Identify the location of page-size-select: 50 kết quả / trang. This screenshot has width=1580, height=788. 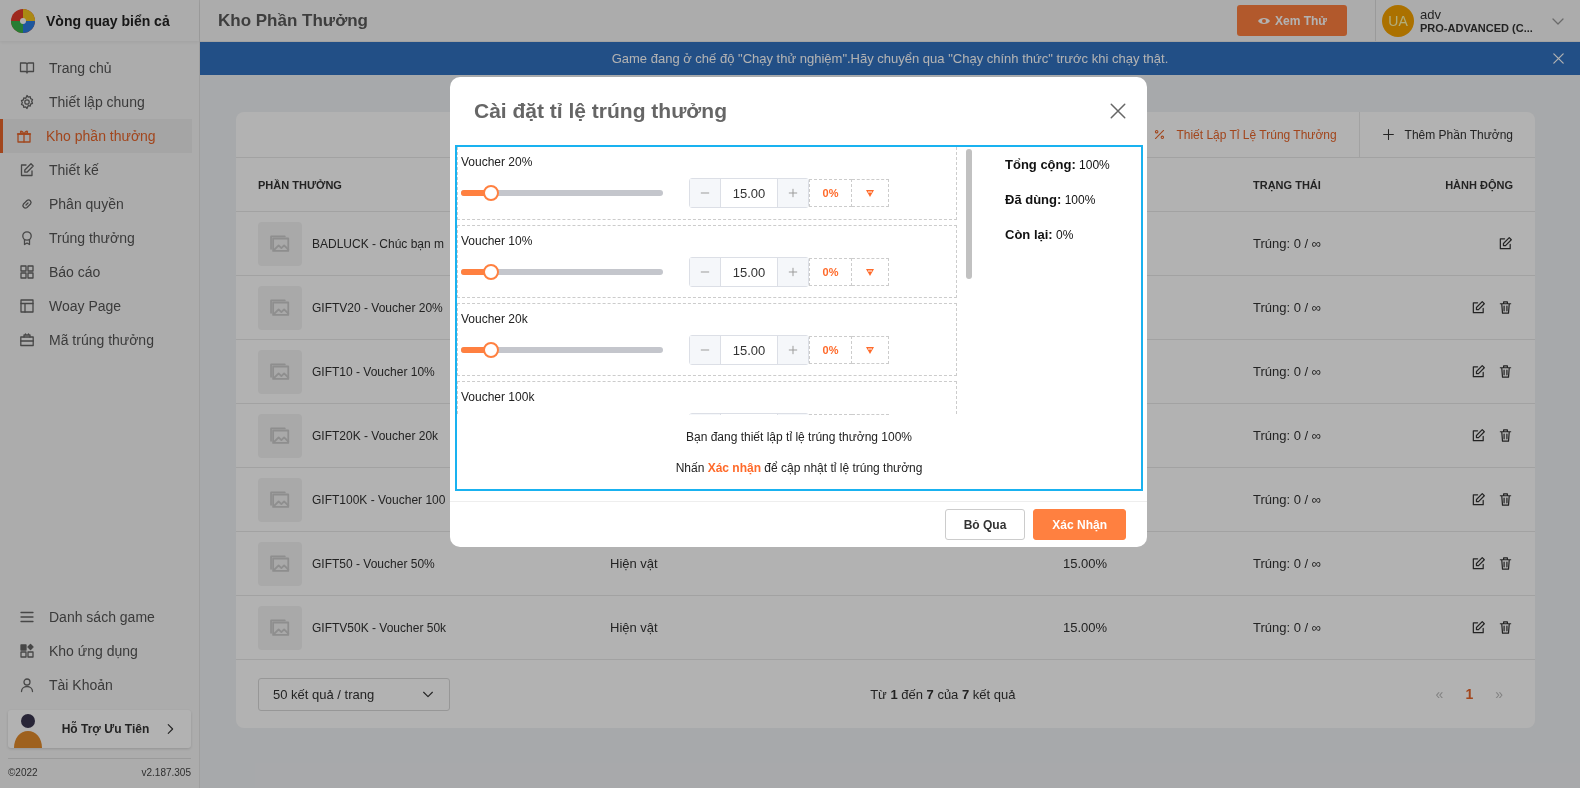
(354, 694).